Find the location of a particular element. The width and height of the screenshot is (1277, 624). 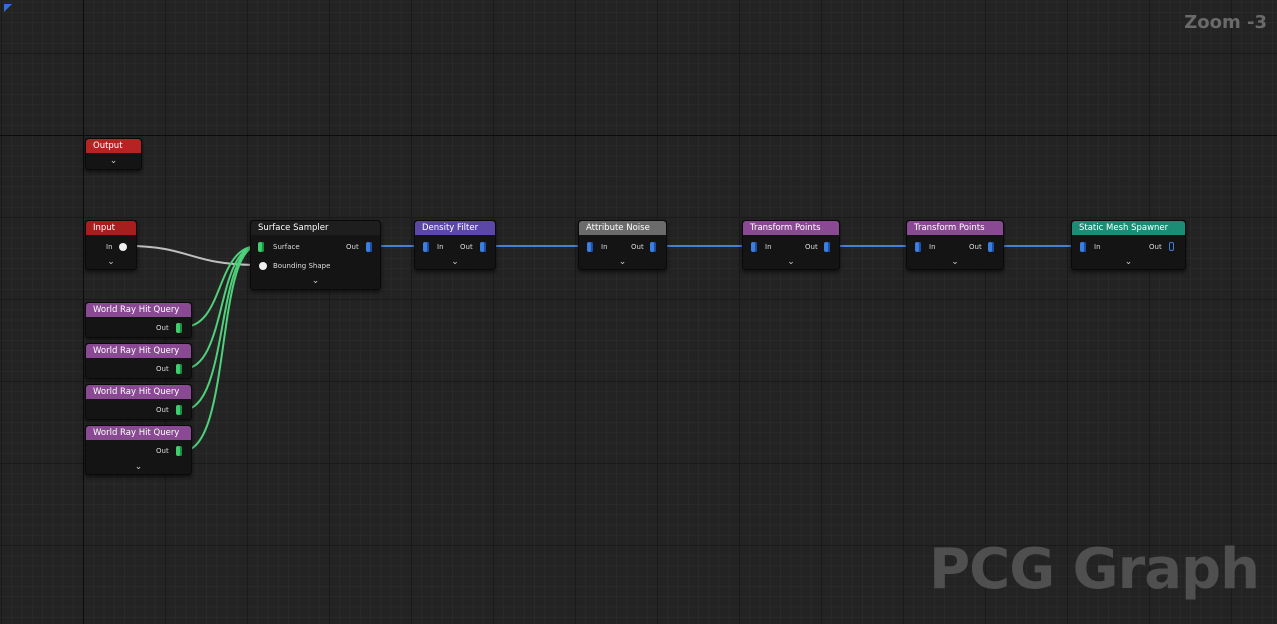

node-title: Input is located at coordinates (111, 228).